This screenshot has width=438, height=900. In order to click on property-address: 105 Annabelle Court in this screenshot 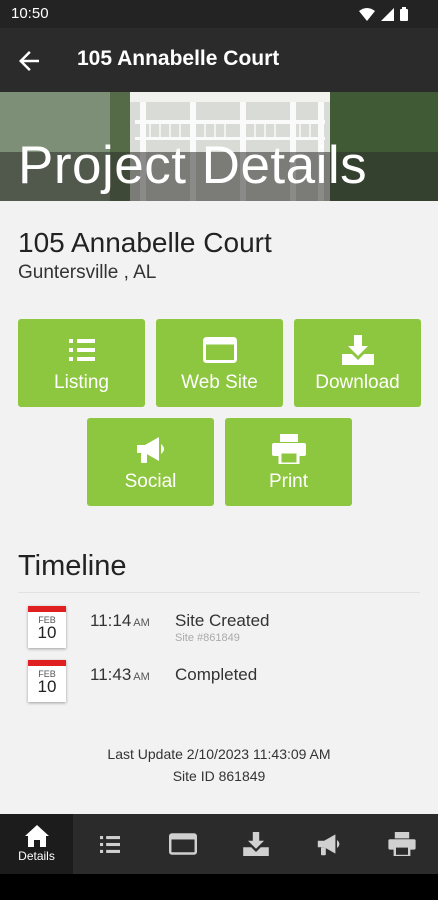, I will do `click(145, 242)`.